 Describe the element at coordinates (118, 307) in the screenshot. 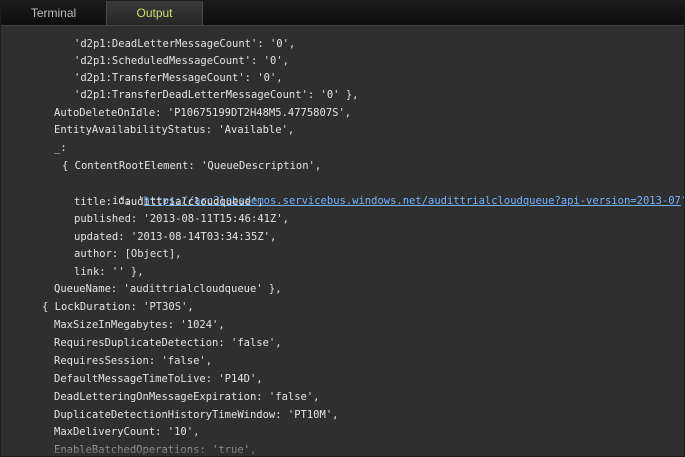

I see `output-line: { LockDuration: 'PT30S',` at that location.